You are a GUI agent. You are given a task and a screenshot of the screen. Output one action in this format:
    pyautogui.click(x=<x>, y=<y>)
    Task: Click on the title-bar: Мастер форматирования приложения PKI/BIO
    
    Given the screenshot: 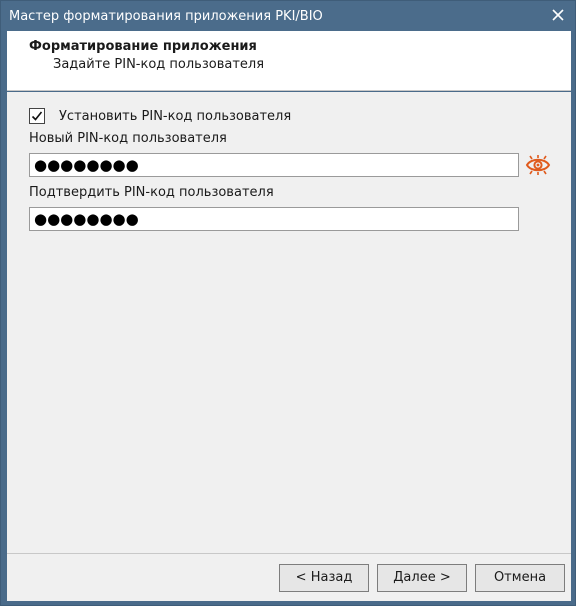 What is the action you would take?
    pyautogui.click(x=288, y=16)
    